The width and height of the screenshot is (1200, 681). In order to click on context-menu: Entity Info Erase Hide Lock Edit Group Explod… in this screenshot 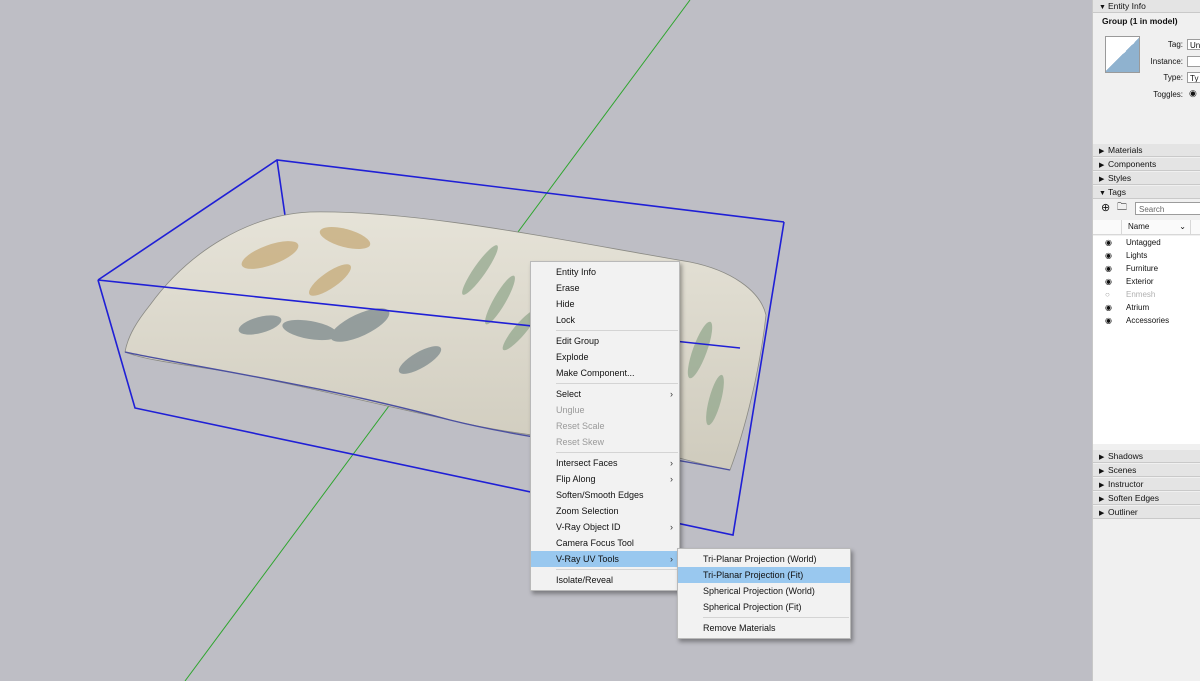, I will do `click(605, 426)`.